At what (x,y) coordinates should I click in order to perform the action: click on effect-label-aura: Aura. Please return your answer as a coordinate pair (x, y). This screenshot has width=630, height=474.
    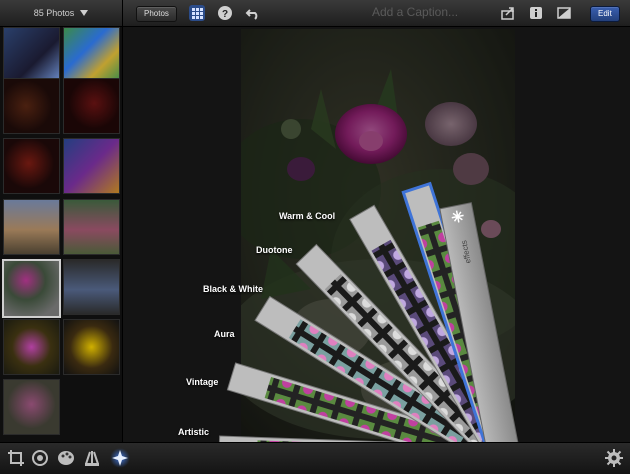
    Looking at the image, I should click on (224, 334).